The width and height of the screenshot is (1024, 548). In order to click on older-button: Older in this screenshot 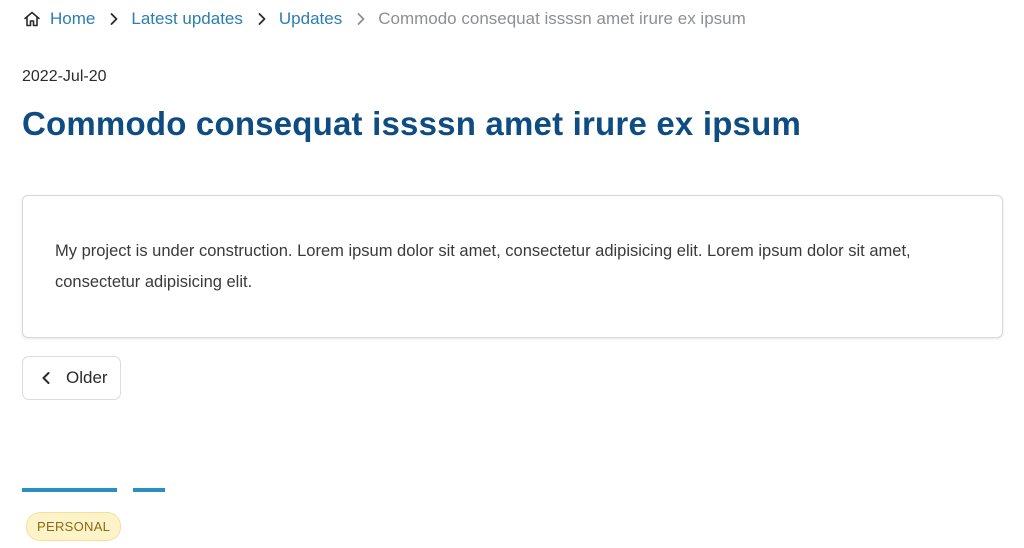, I will do `click(71, 378)`.